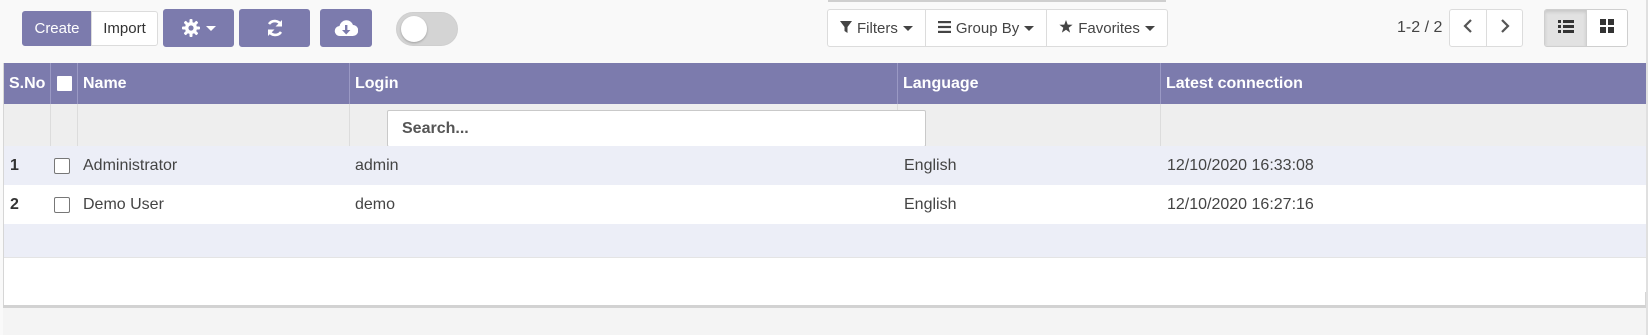  I want to click on toggle-knob, so click(414, 29).